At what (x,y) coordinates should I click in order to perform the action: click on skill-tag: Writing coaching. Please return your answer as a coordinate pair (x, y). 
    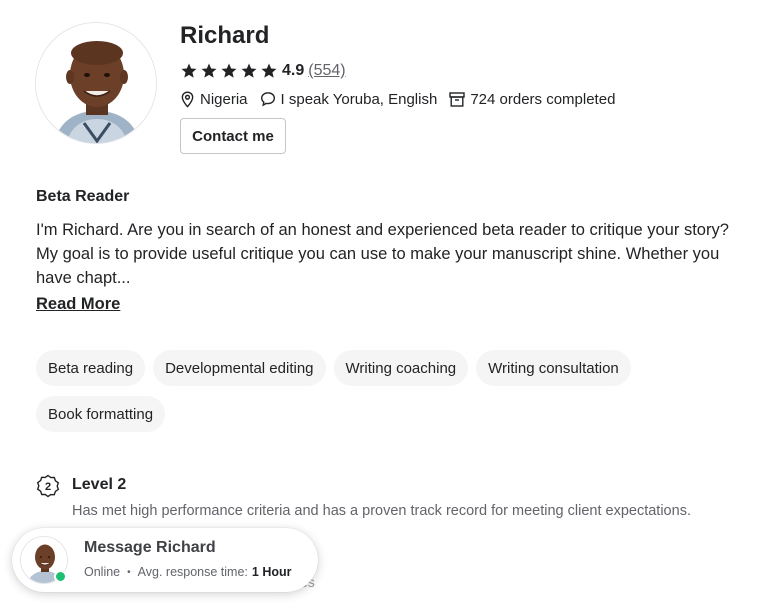
    Looking at the image, I should click on (401, 368).